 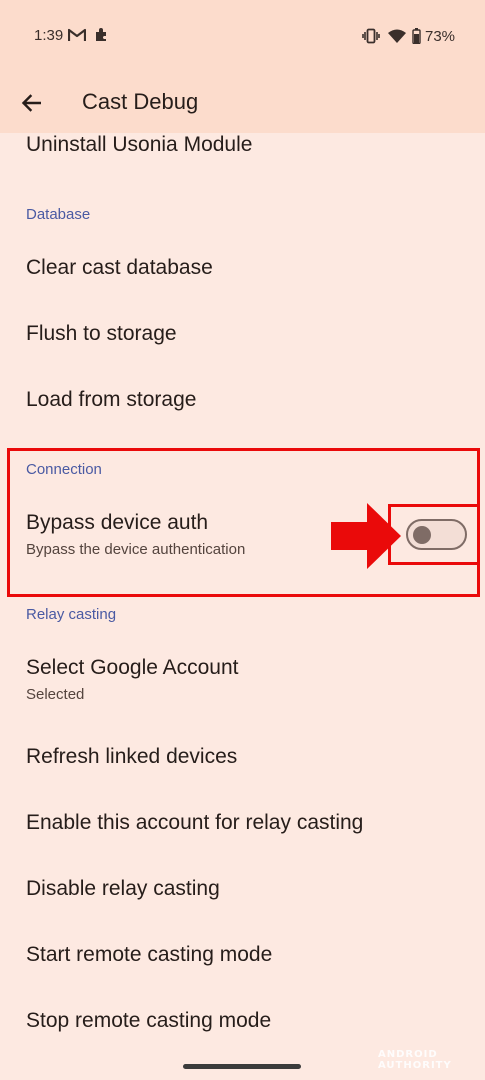 What do you see at coordinates (416, 36) in the screenshot?
I see `battery-icon` at bounding box center [416, 36].